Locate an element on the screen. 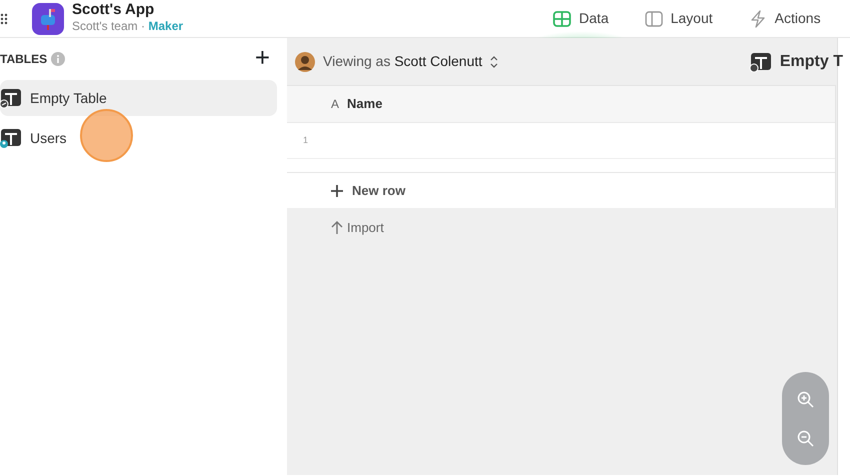 The image size is (850, 476). info-icon is located at coordinates (58, 59).